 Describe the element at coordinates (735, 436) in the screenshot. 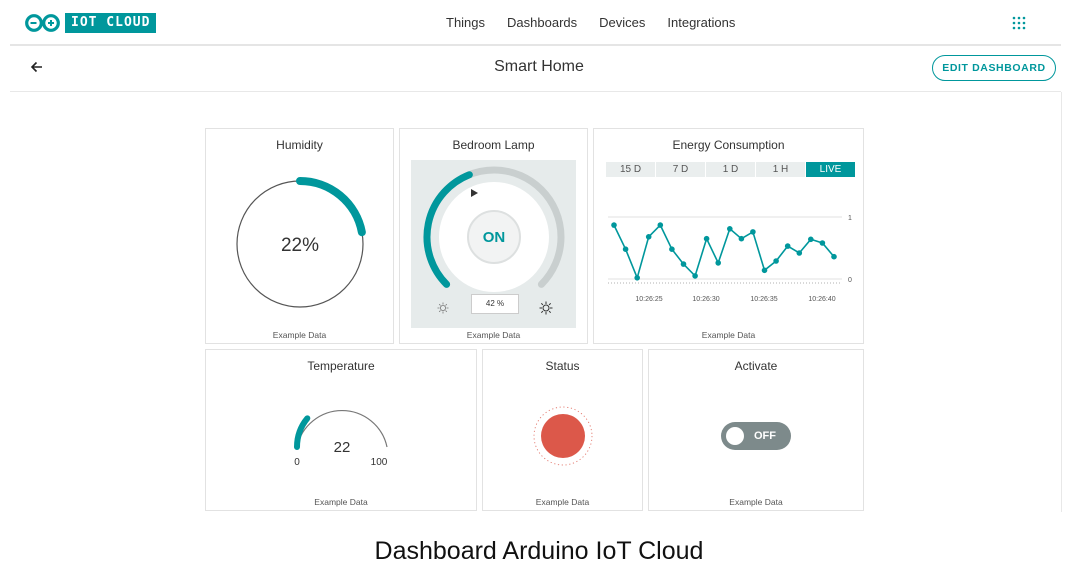

I see `toggle-knob` at that location.